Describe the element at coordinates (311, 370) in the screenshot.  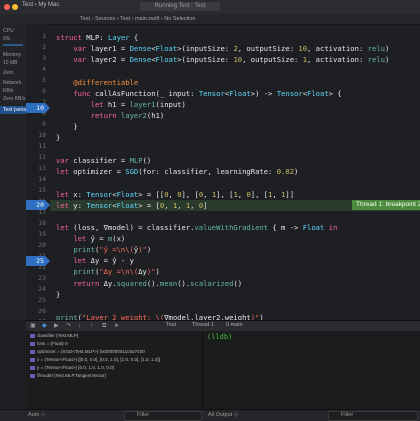
I see `debug-console: (lldb)` at that location.